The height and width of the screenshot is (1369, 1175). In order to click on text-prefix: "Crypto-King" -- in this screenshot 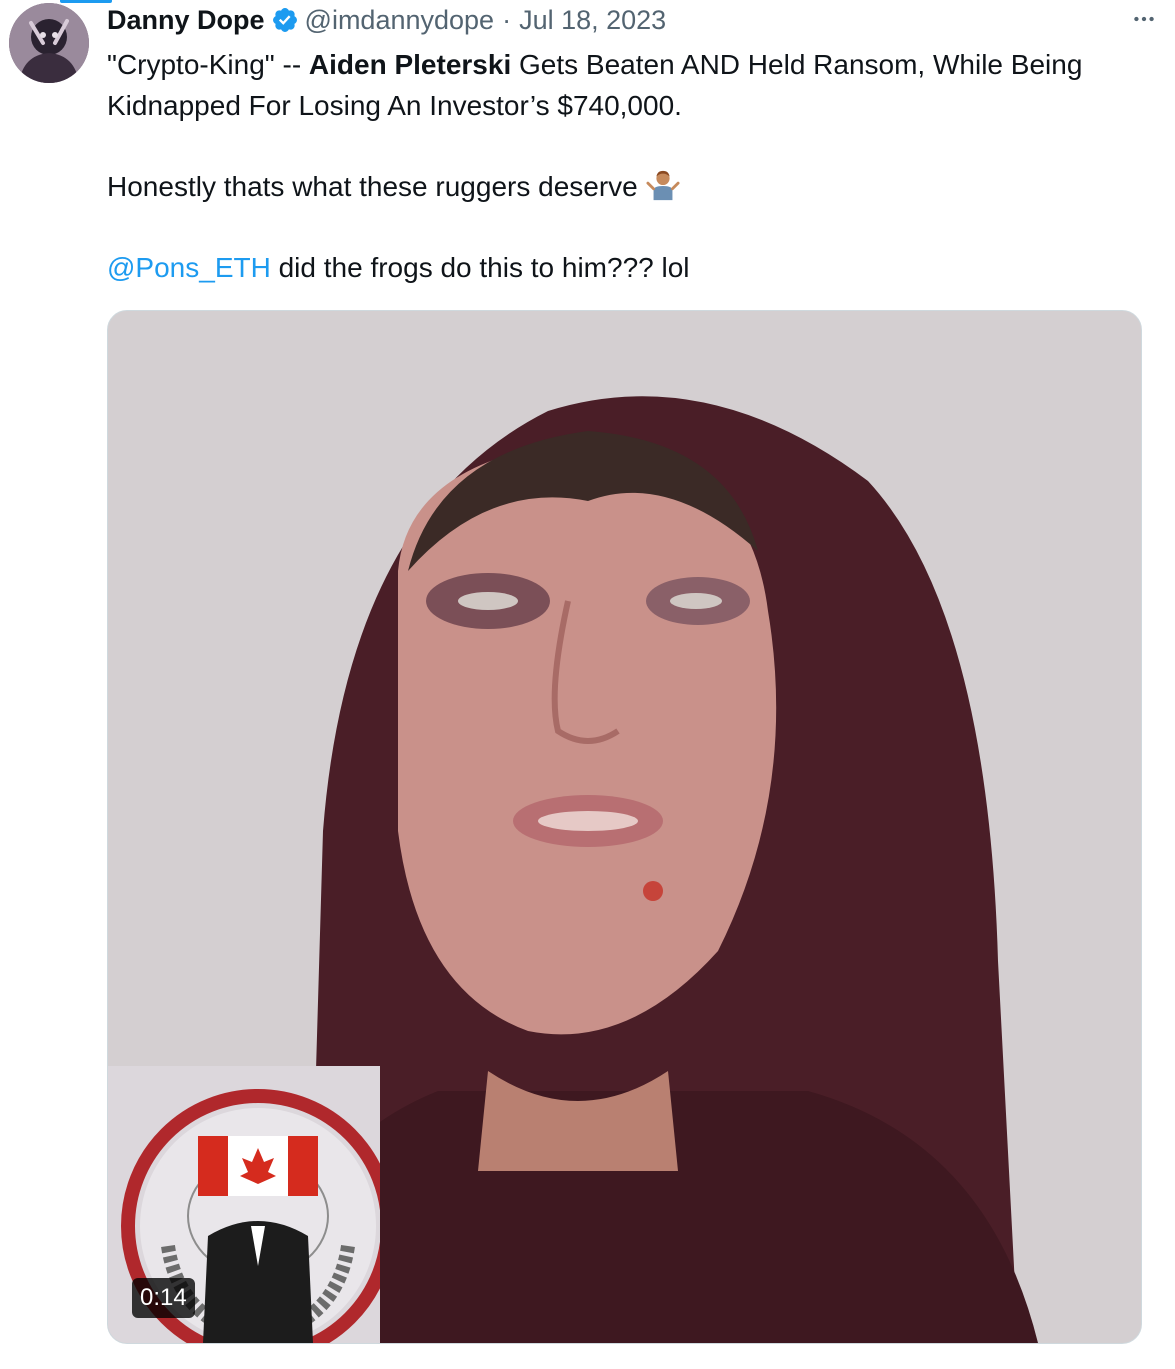, I will do `click(208, 64)`.